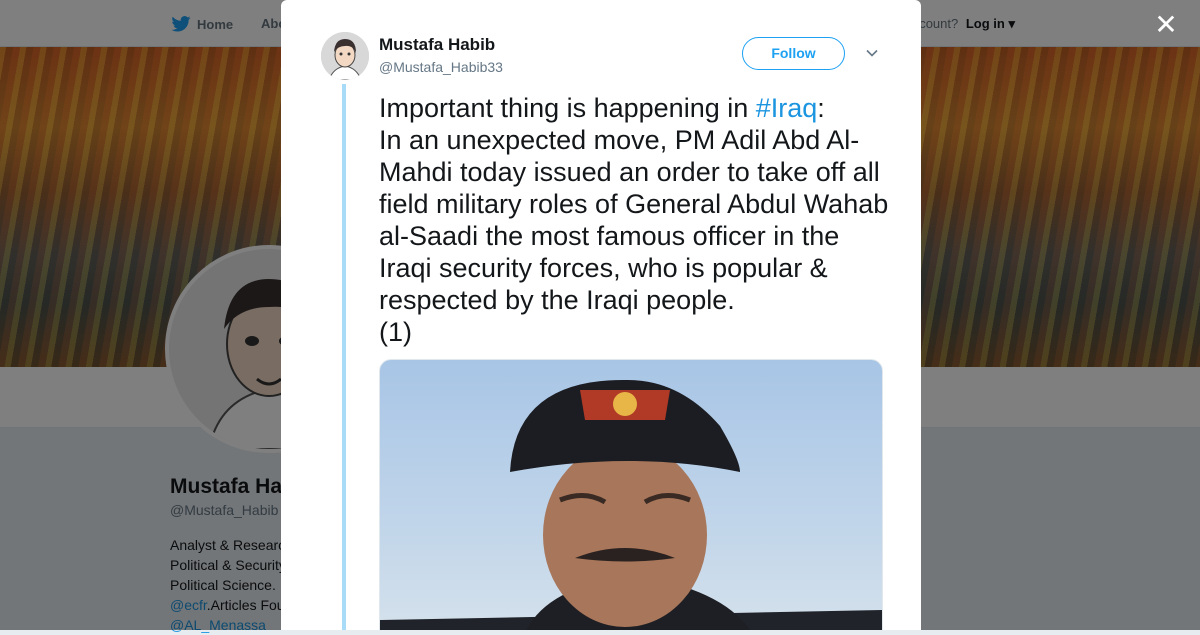 The height and width of the screenshot is (635, 1200). Describe the element at coordinates (567, 108) in the screenshot. I see `tweet-text-prefix: Important thing is happening in` at that location.